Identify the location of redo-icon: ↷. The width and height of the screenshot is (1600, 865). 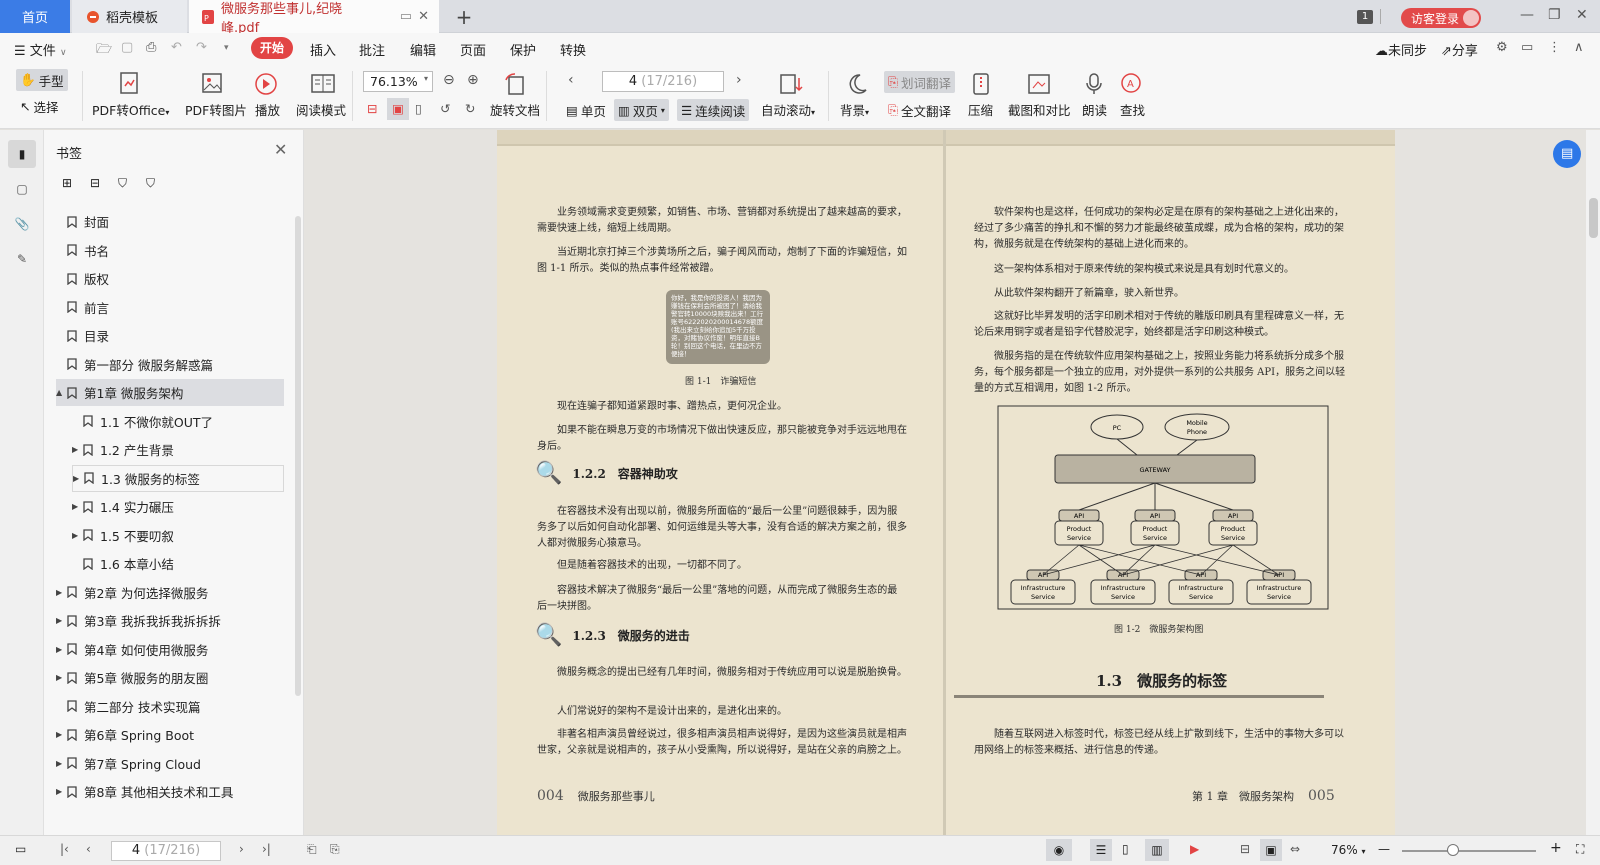
(201, 47).